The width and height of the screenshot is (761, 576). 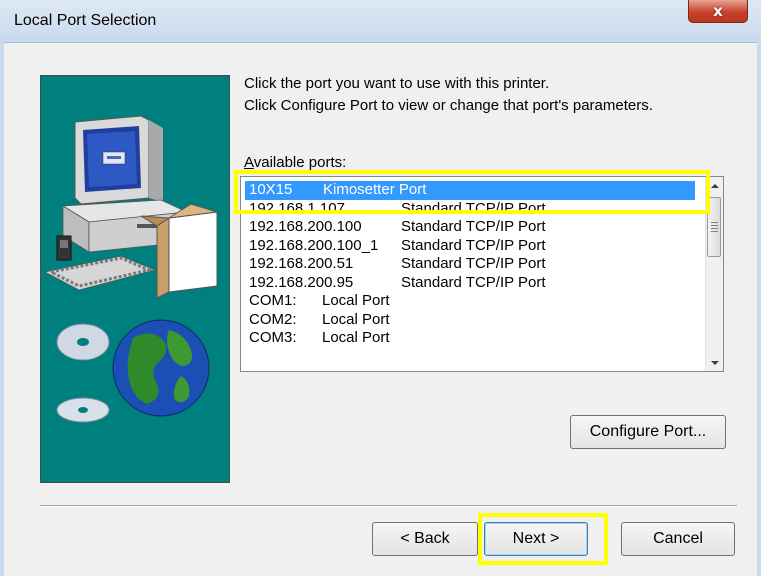 I want to click on port-list-item: 192.168.200.95 Standard TCP/IP Port, so click(x=470, y=283).